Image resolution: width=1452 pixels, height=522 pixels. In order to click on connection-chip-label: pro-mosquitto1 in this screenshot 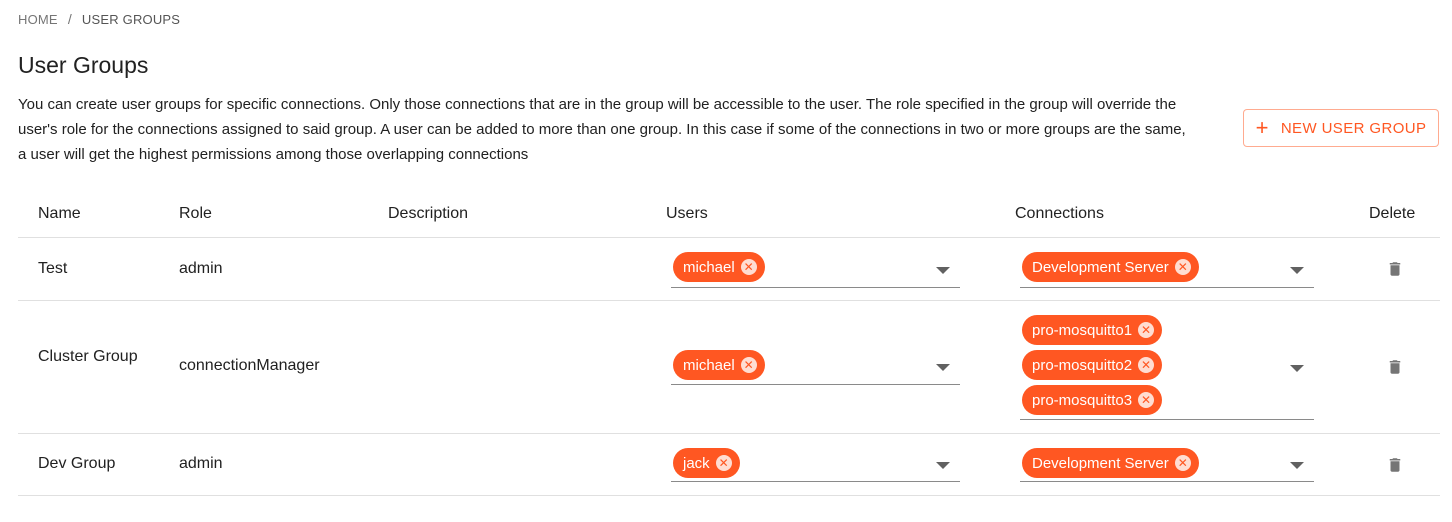, I will do `click(1082, 330)`.